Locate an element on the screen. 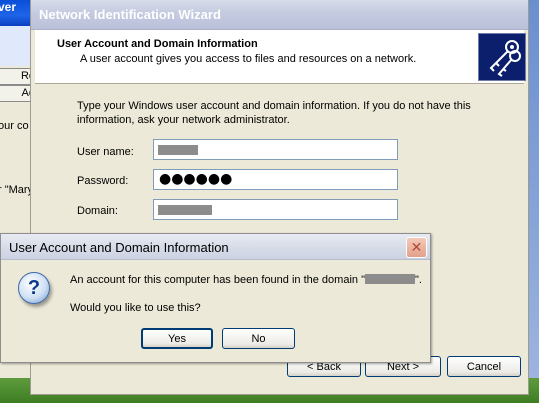 The width and height of the screenshot is (539, 403). wizard-titlebar: Network Identification Wizard is located at coordinates (279, 15).